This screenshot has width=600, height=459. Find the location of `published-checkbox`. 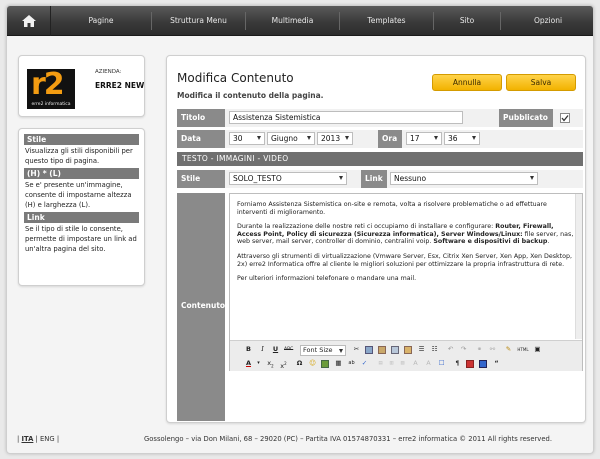

published-checkbox is located at coordinates (565, 118).